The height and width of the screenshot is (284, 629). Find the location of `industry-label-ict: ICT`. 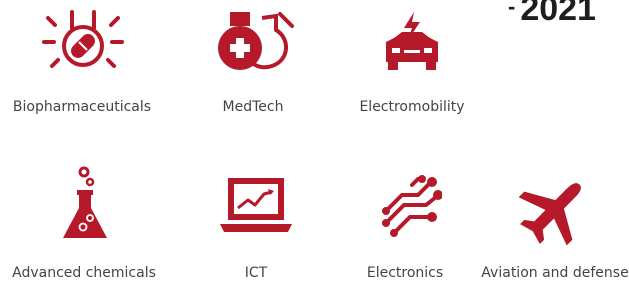

industry-label-ict: ICT is located at coordinates (256, 273).